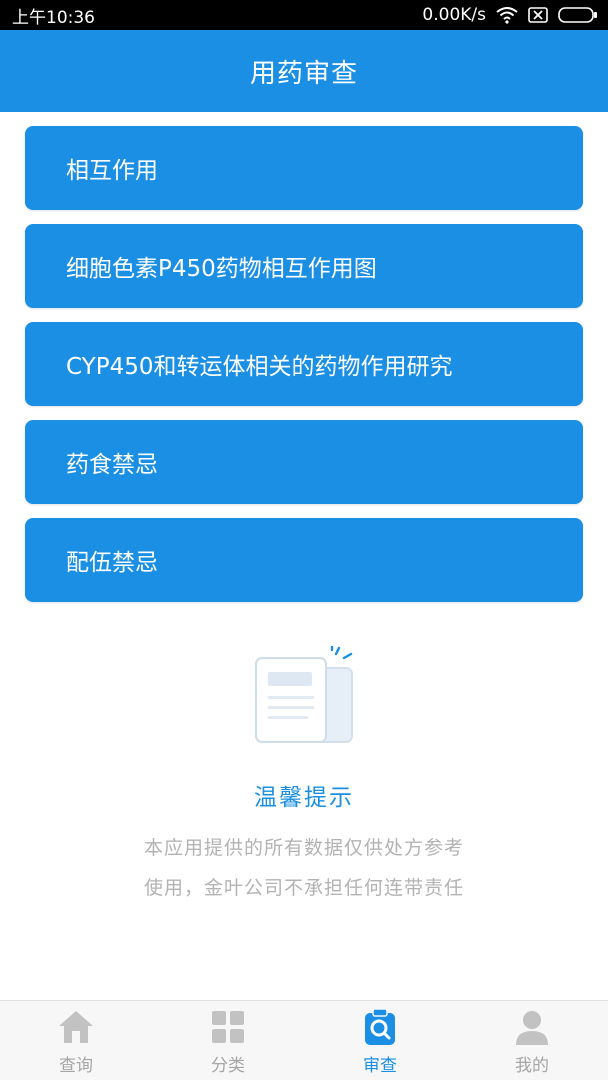 This screenshot has height=1080, width=608. I want to click on menu-item-drug-food-contraindication: 药食禁忌, so click(304, 462).